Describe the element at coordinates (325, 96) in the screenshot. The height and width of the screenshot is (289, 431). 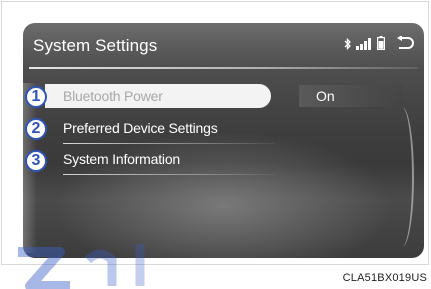
I see `bluetooth-power-value: On` at that location.